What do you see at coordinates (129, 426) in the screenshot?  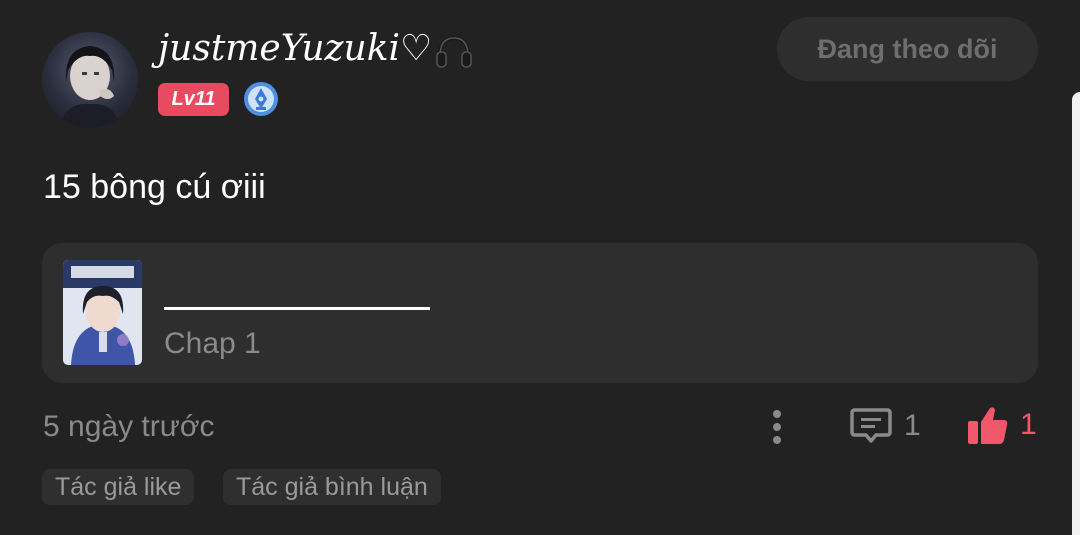 I see `timestamp: 5 ngày trước` at bounding box center [129, 426].